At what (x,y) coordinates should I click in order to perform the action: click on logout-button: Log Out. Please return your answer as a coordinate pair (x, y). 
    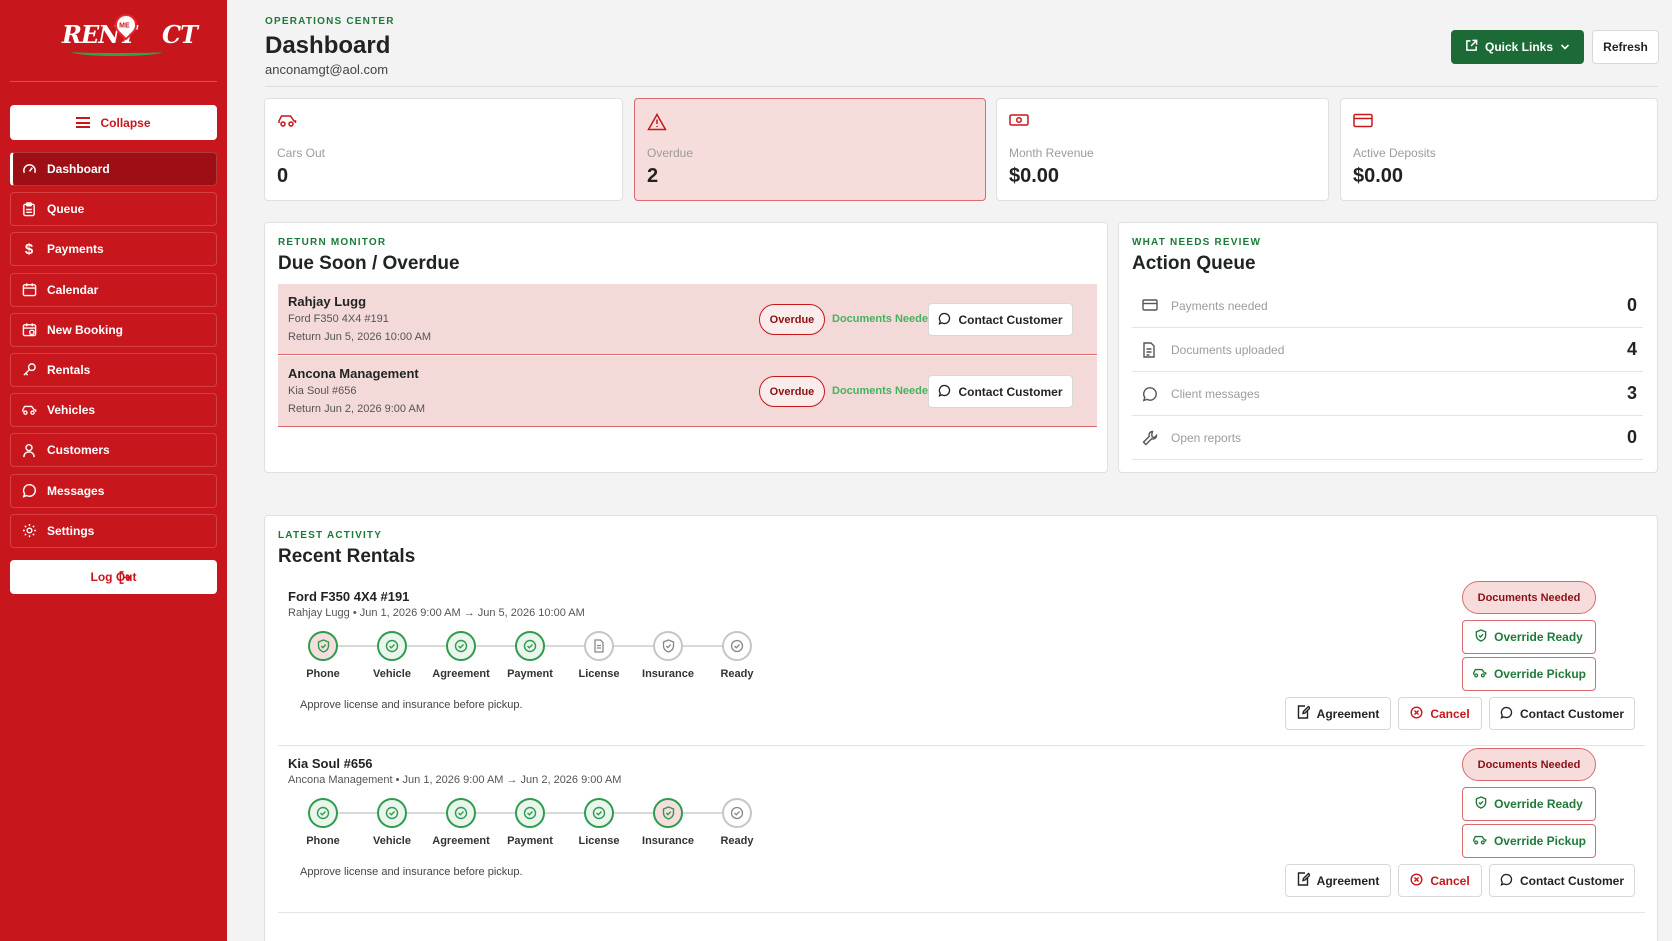
    Looking at the image, I should click on (113, 577).